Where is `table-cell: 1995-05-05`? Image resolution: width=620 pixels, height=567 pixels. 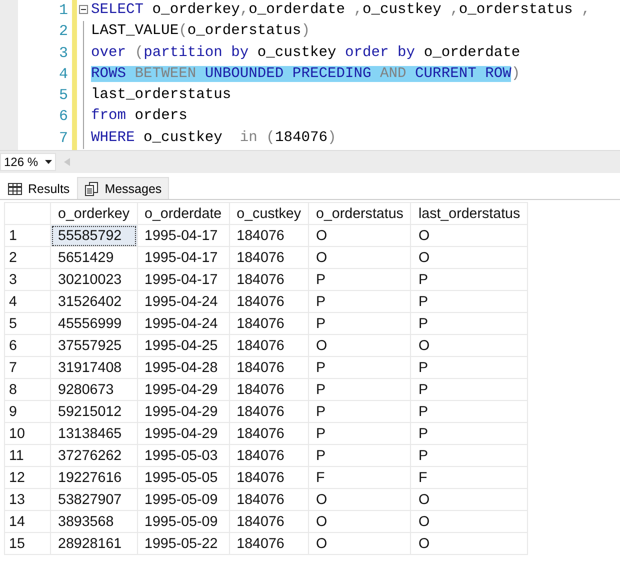
table-cell: 1995-05-05 is located at coordinates (183, 477).